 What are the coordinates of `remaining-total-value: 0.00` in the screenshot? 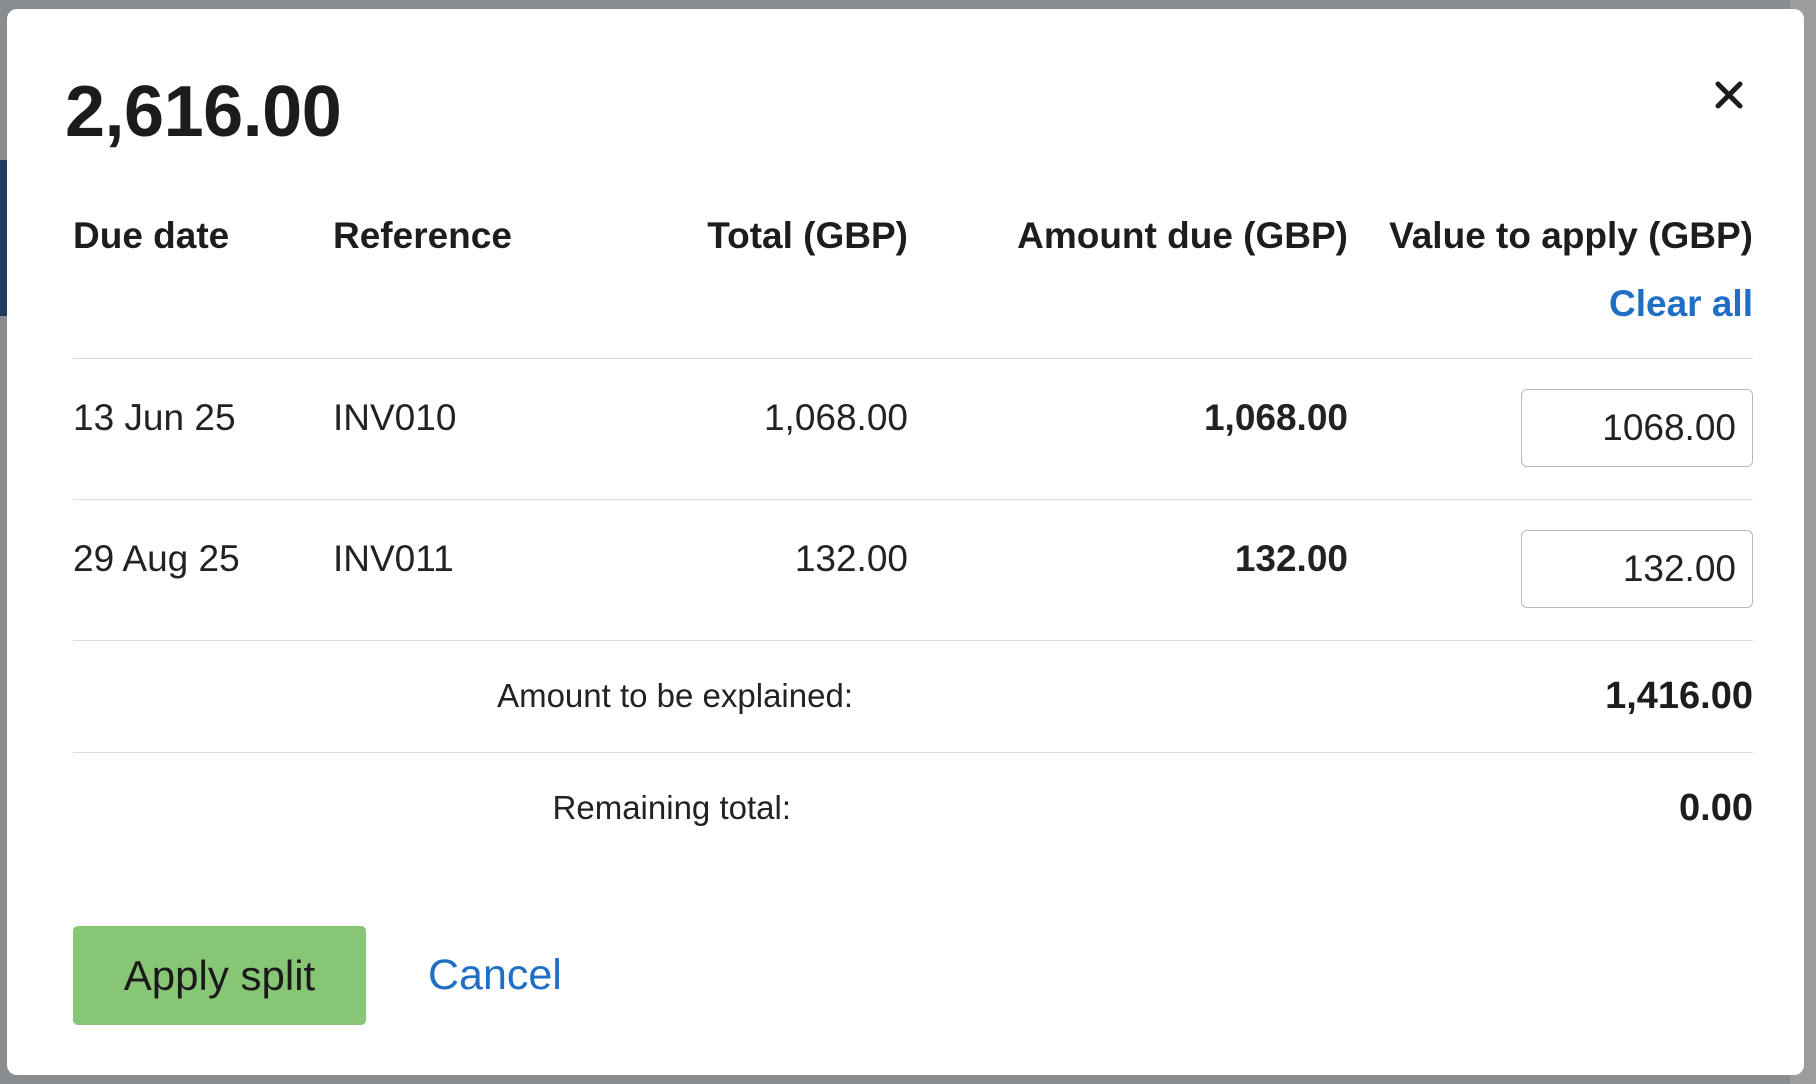 It's located at (1716, 808).